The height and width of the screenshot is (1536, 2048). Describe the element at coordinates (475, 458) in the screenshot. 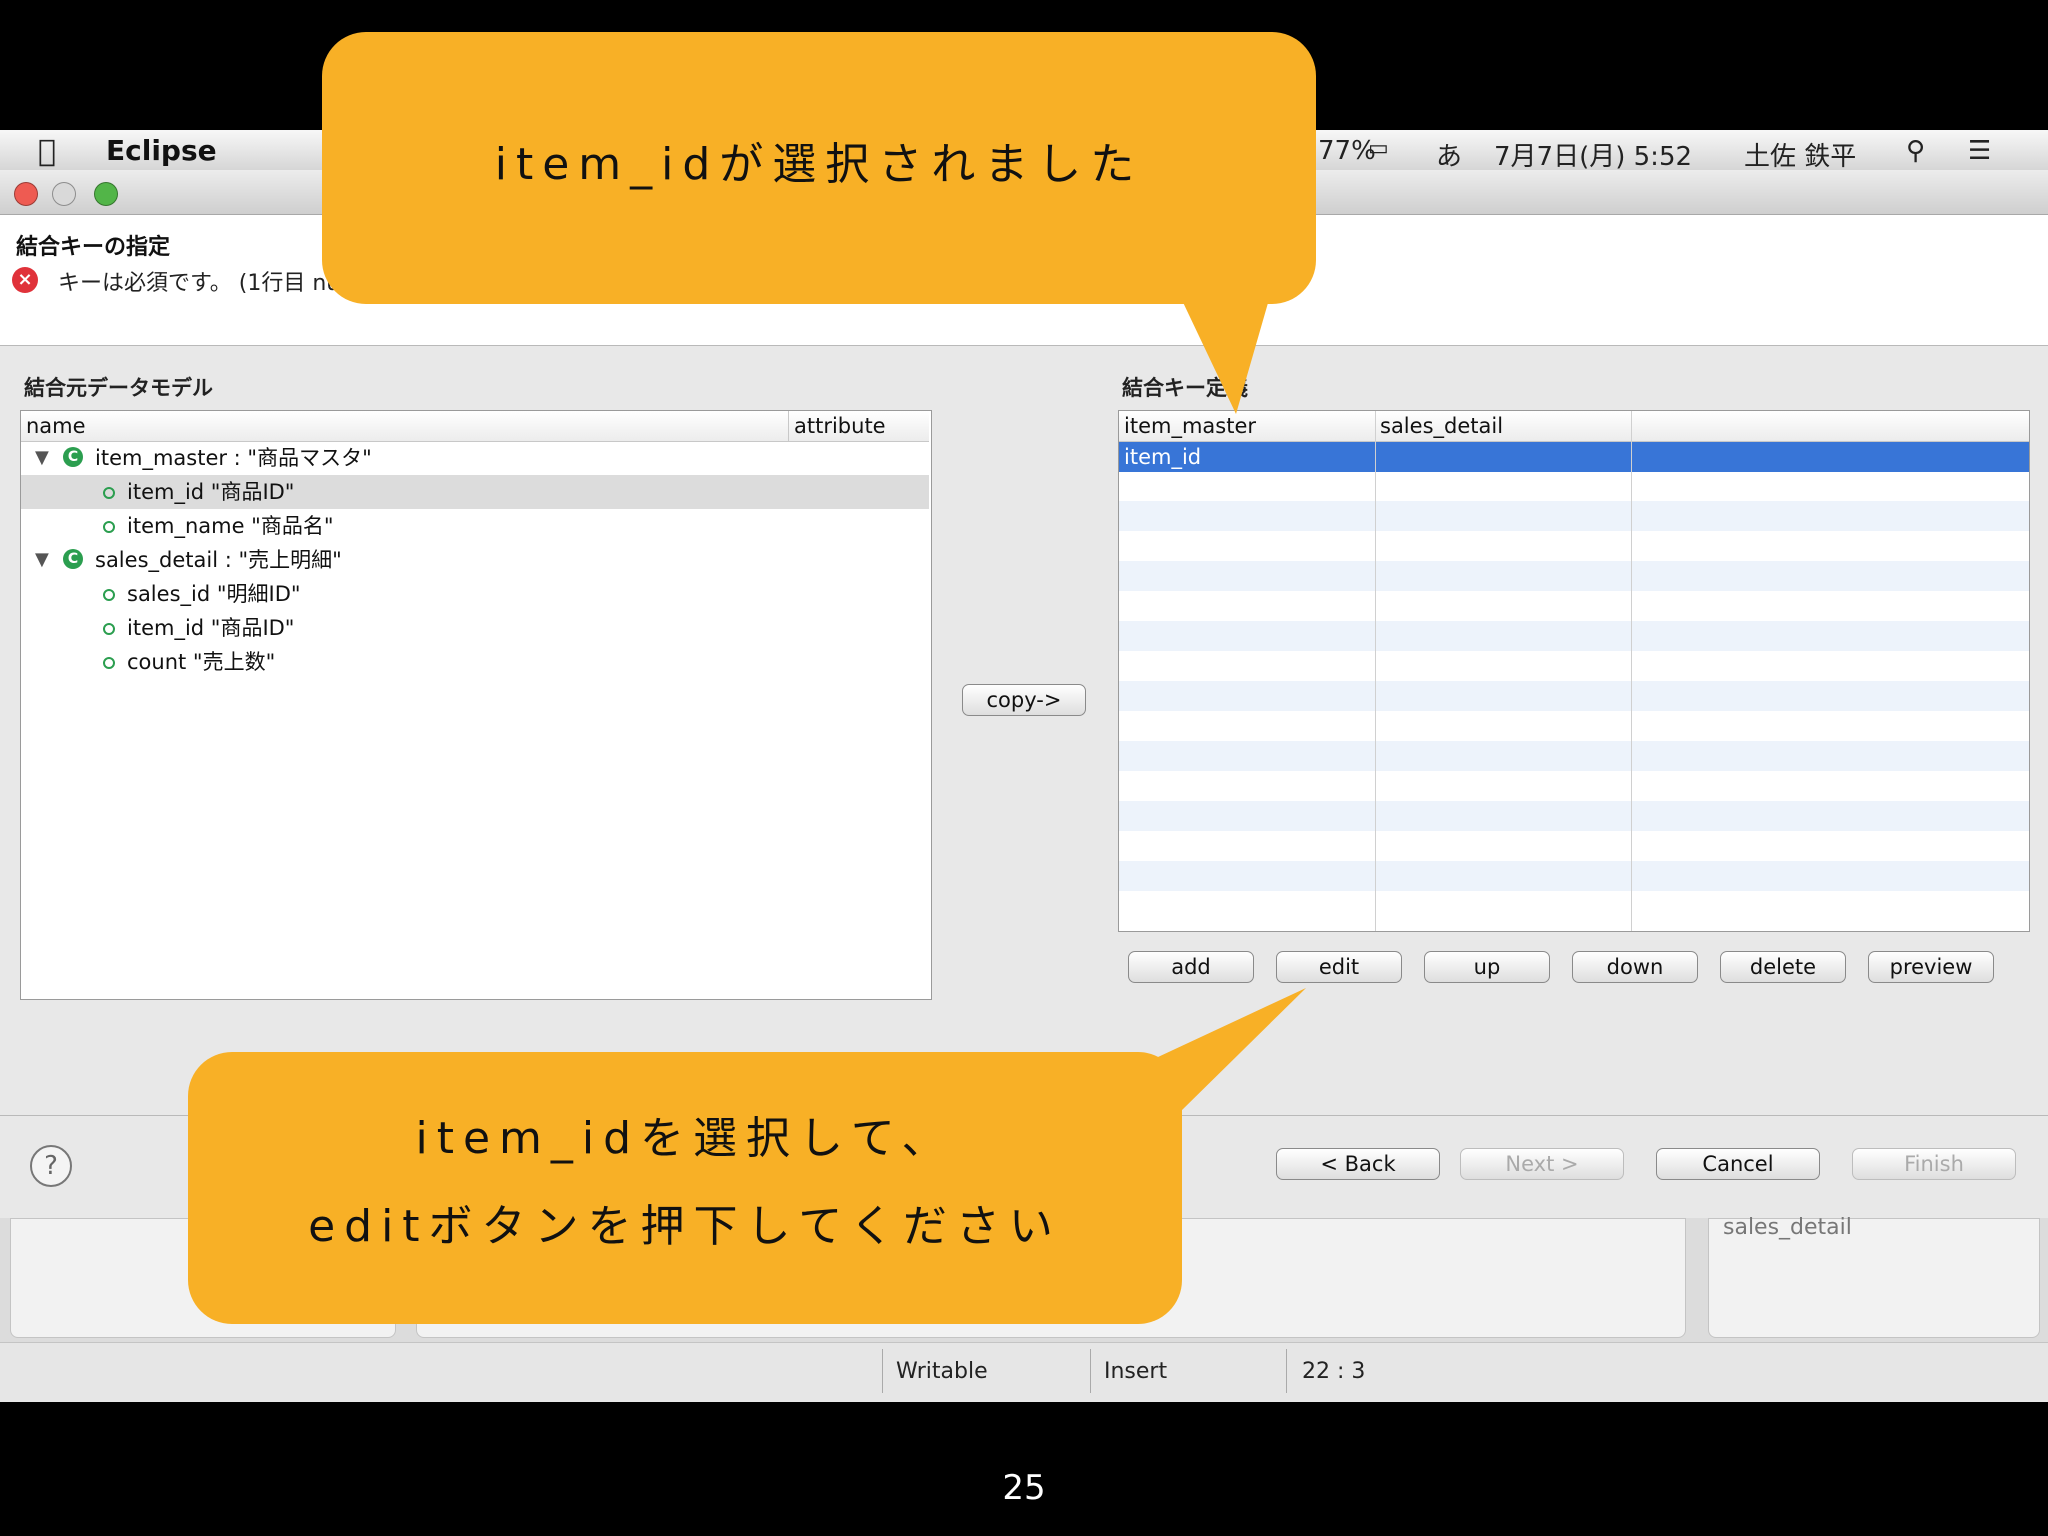

I see `tree-item-item-master: ▼ C item_master : "商品マスタ"` at that location.